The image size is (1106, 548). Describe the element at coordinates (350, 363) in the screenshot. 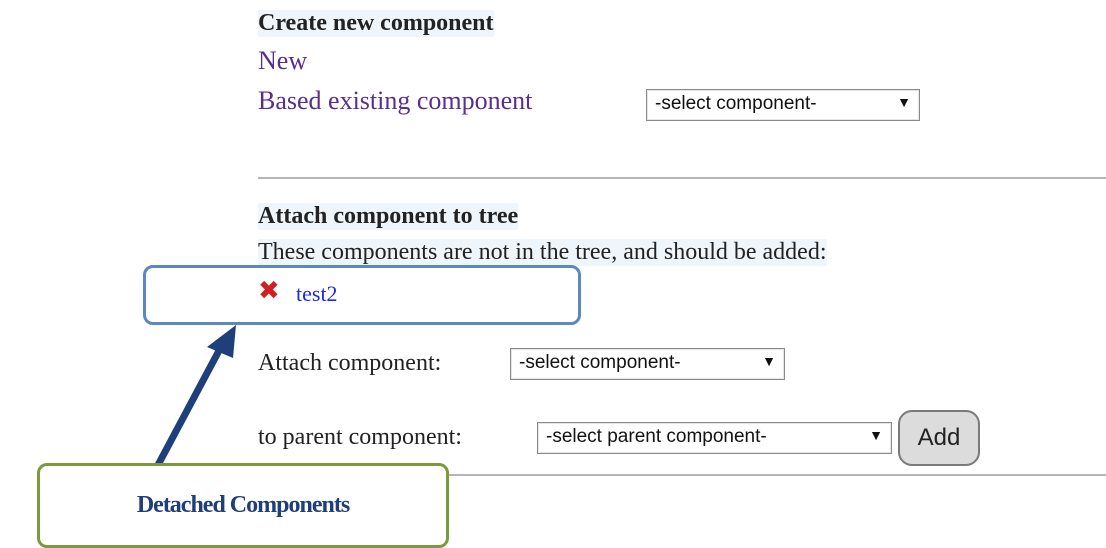

I see `attach-component-label: Attach component:` at that location.